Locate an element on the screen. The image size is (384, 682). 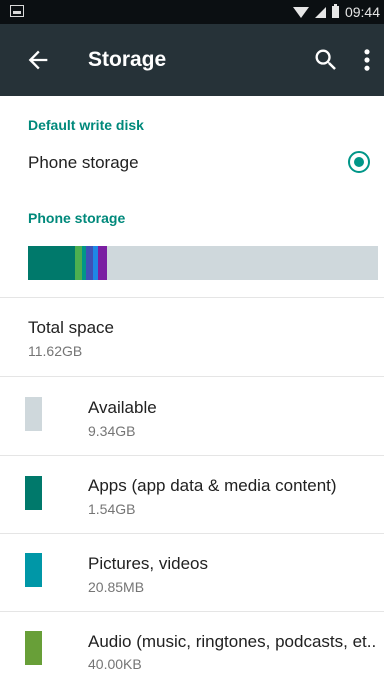
legend-swatch-apps is located at coordinates (33, 493).